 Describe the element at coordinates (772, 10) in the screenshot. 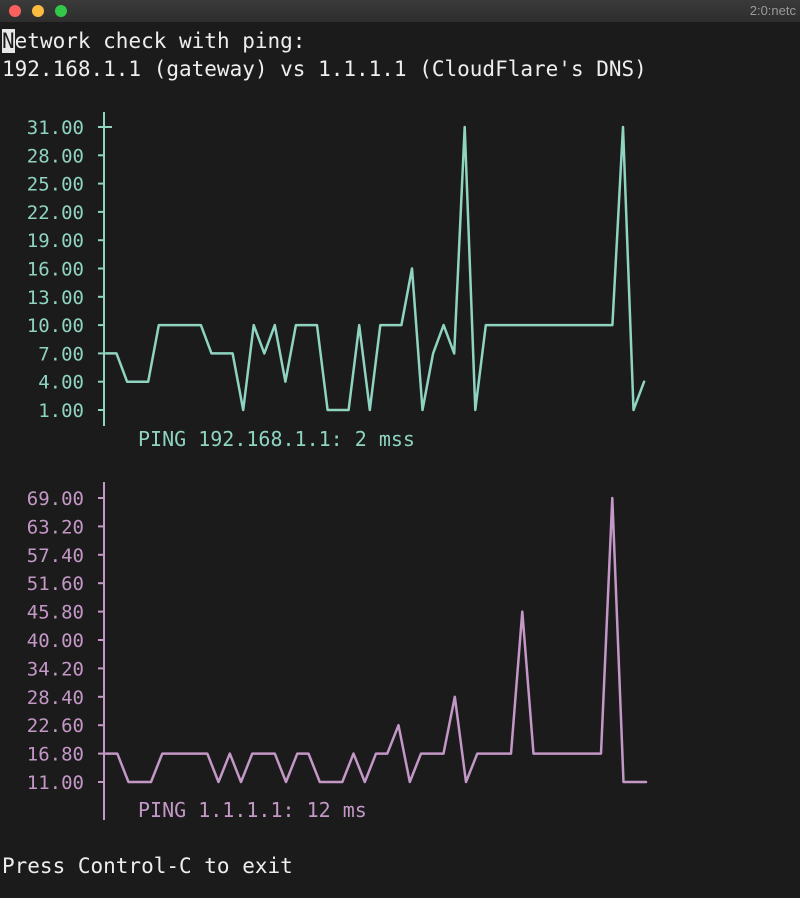

I see `window-title: 2:0:netc` at that location.